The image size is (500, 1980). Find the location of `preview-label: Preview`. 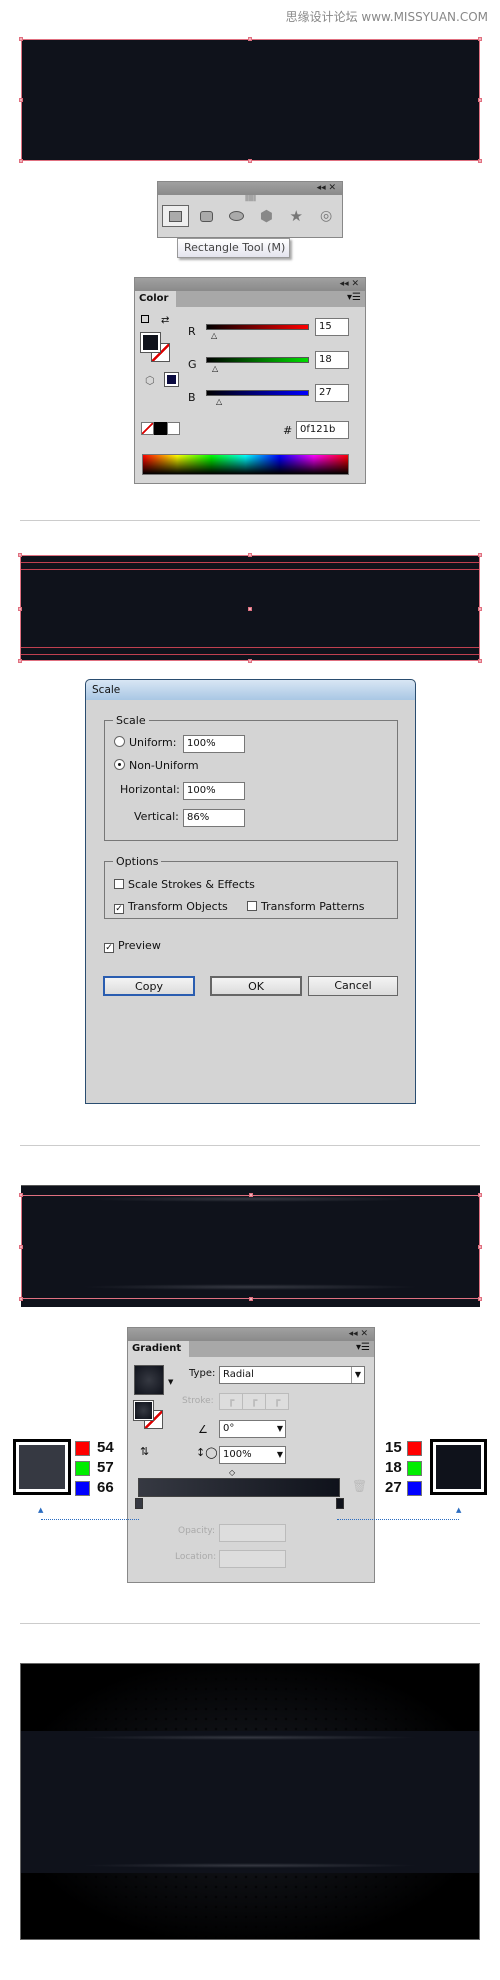

preview-label: Preview is located at coordinates (139, 945).